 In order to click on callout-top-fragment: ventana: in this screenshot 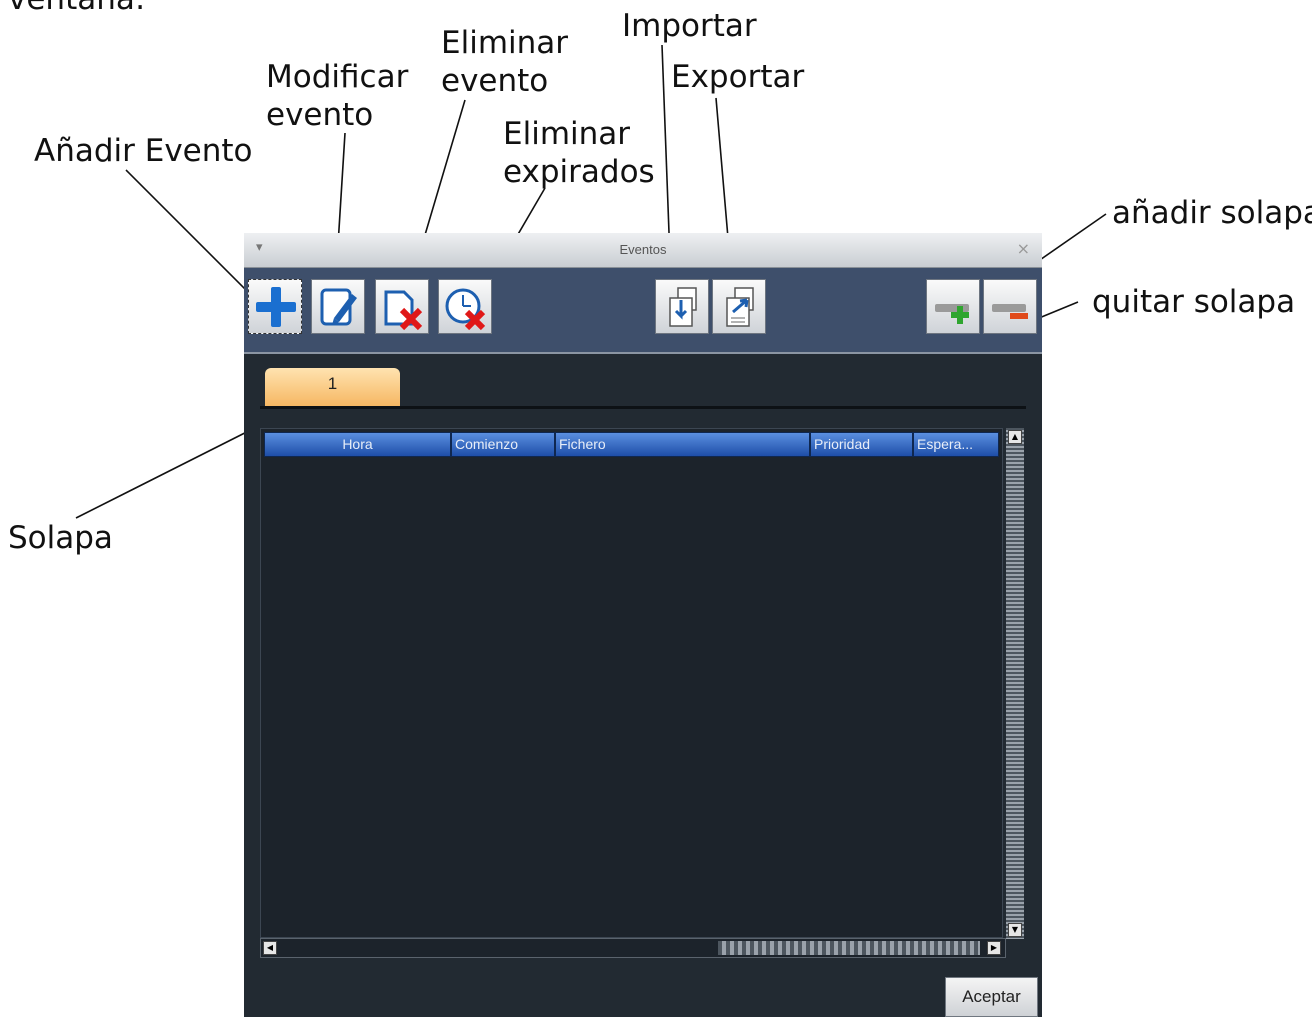, I will do `click(76, 9)`.